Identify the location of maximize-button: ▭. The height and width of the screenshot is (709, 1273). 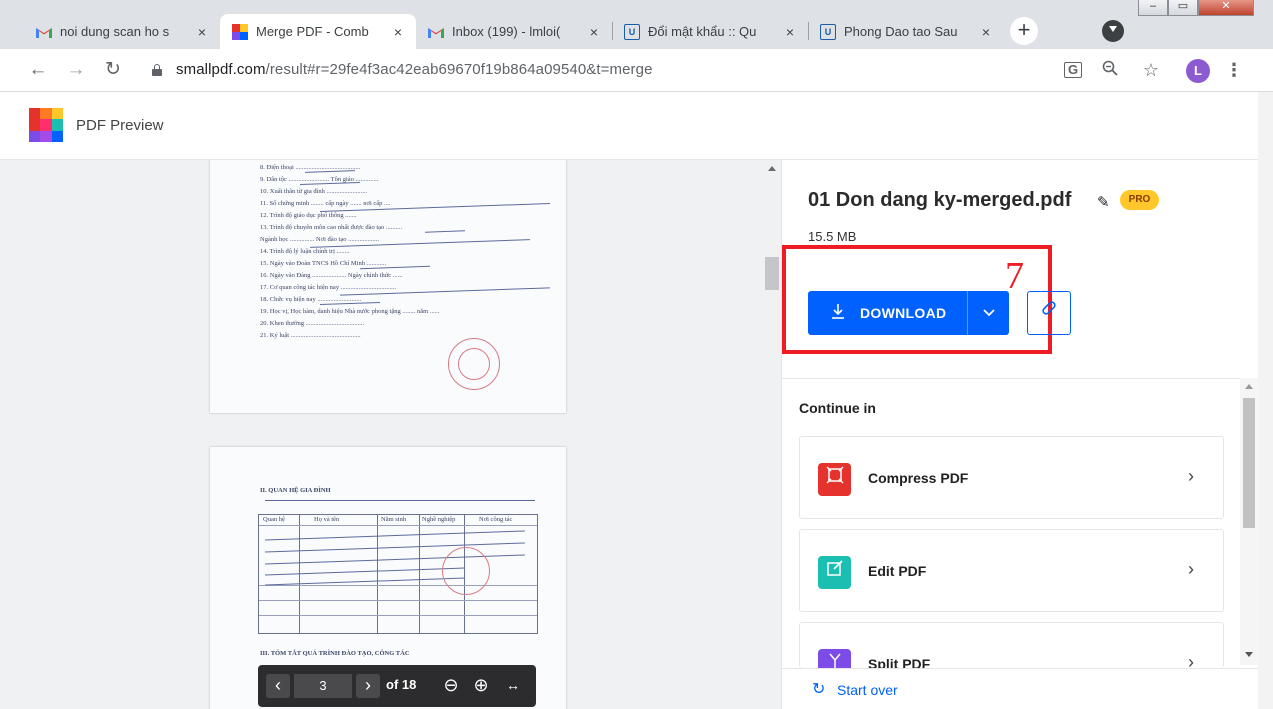
(1183, 8).